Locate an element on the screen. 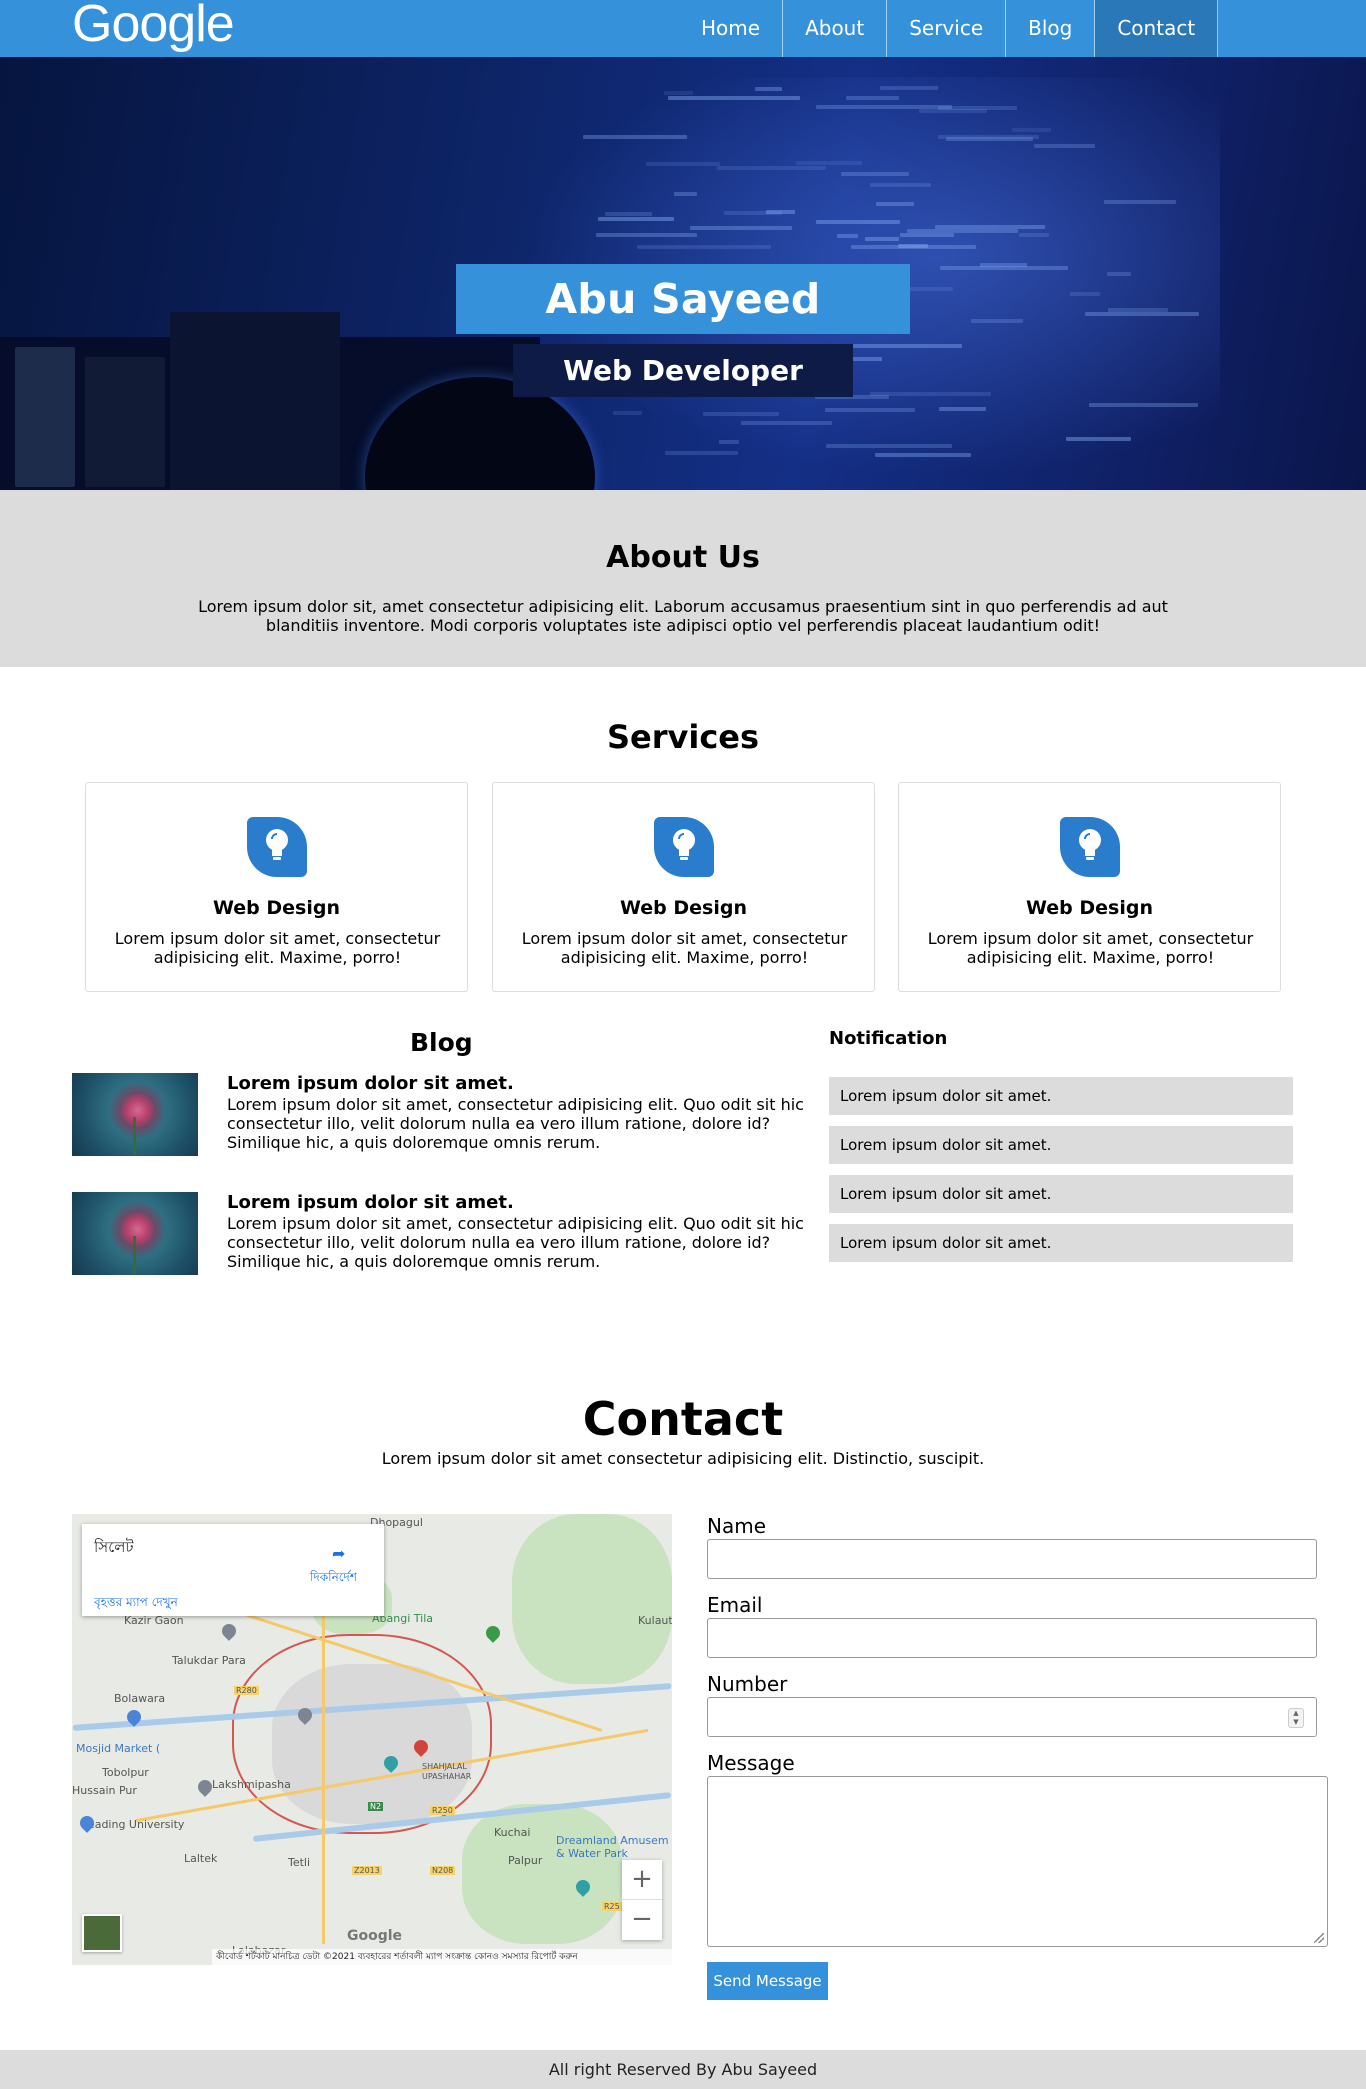 The image size is (1366, 2089). nav-home-link: Home is located at coordinates (732, 28).